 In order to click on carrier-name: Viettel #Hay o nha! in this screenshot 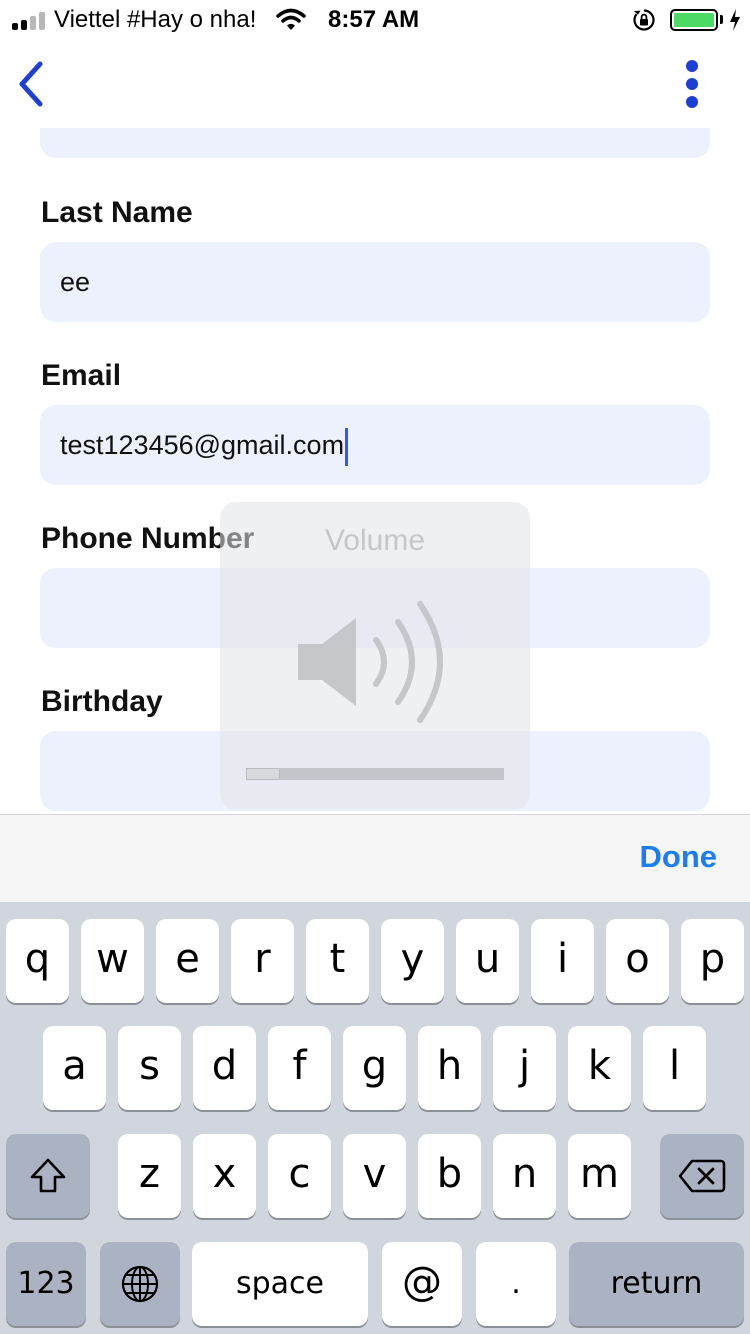, I will do `click(155, 19)`.